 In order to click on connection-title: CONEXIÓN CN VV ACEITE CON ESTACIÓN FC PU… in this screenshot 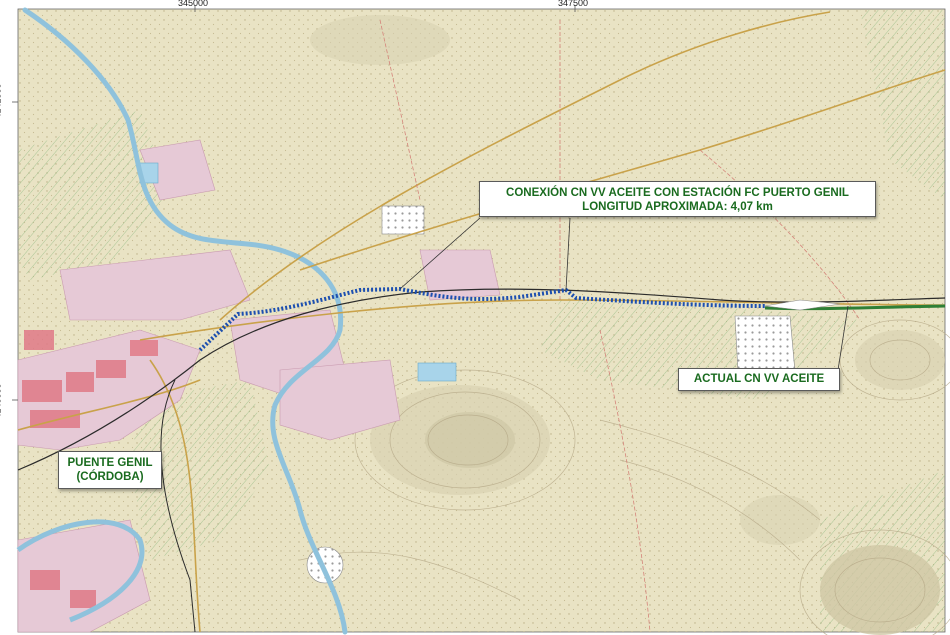, I will do `click(677, 193)`.